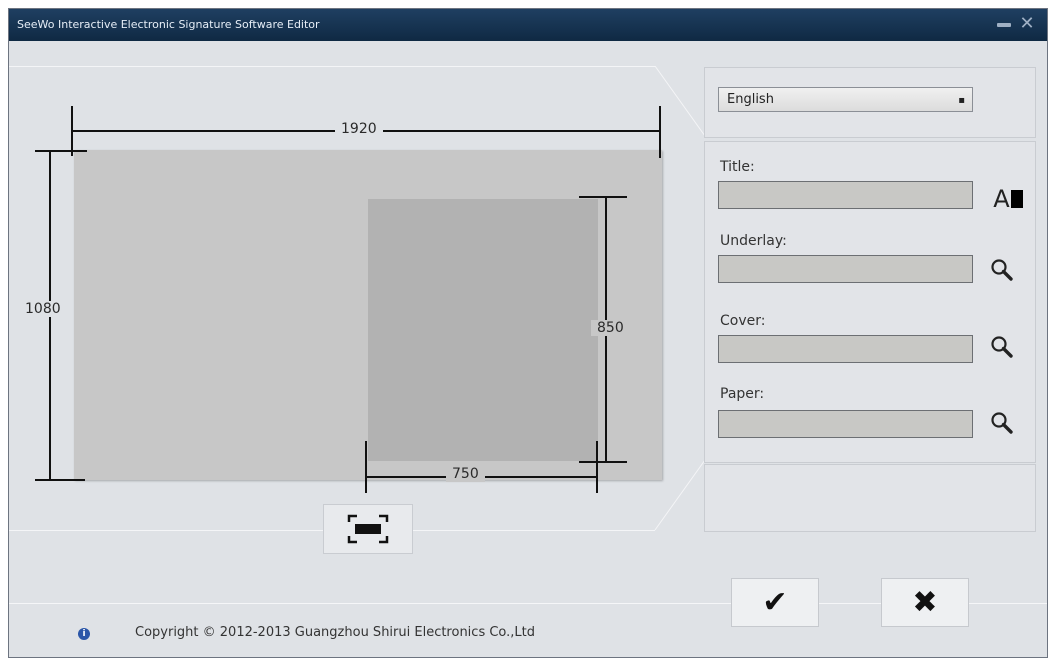  Describe the element at coordinates (753, 241) in the screenshot. I see `underlay-label: Underlay:` at that location.